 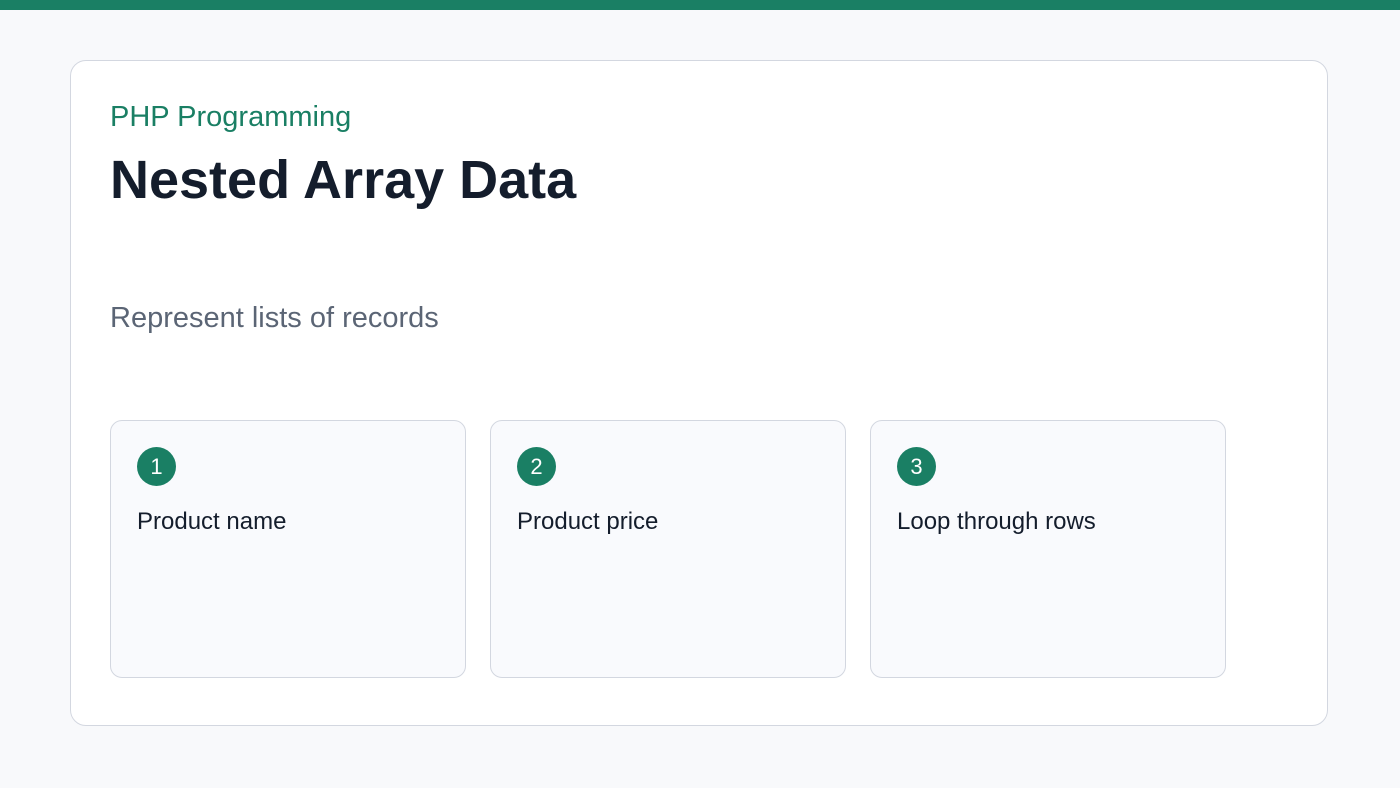 I want to click on step-label: Product price, so click(x=588, y=521).